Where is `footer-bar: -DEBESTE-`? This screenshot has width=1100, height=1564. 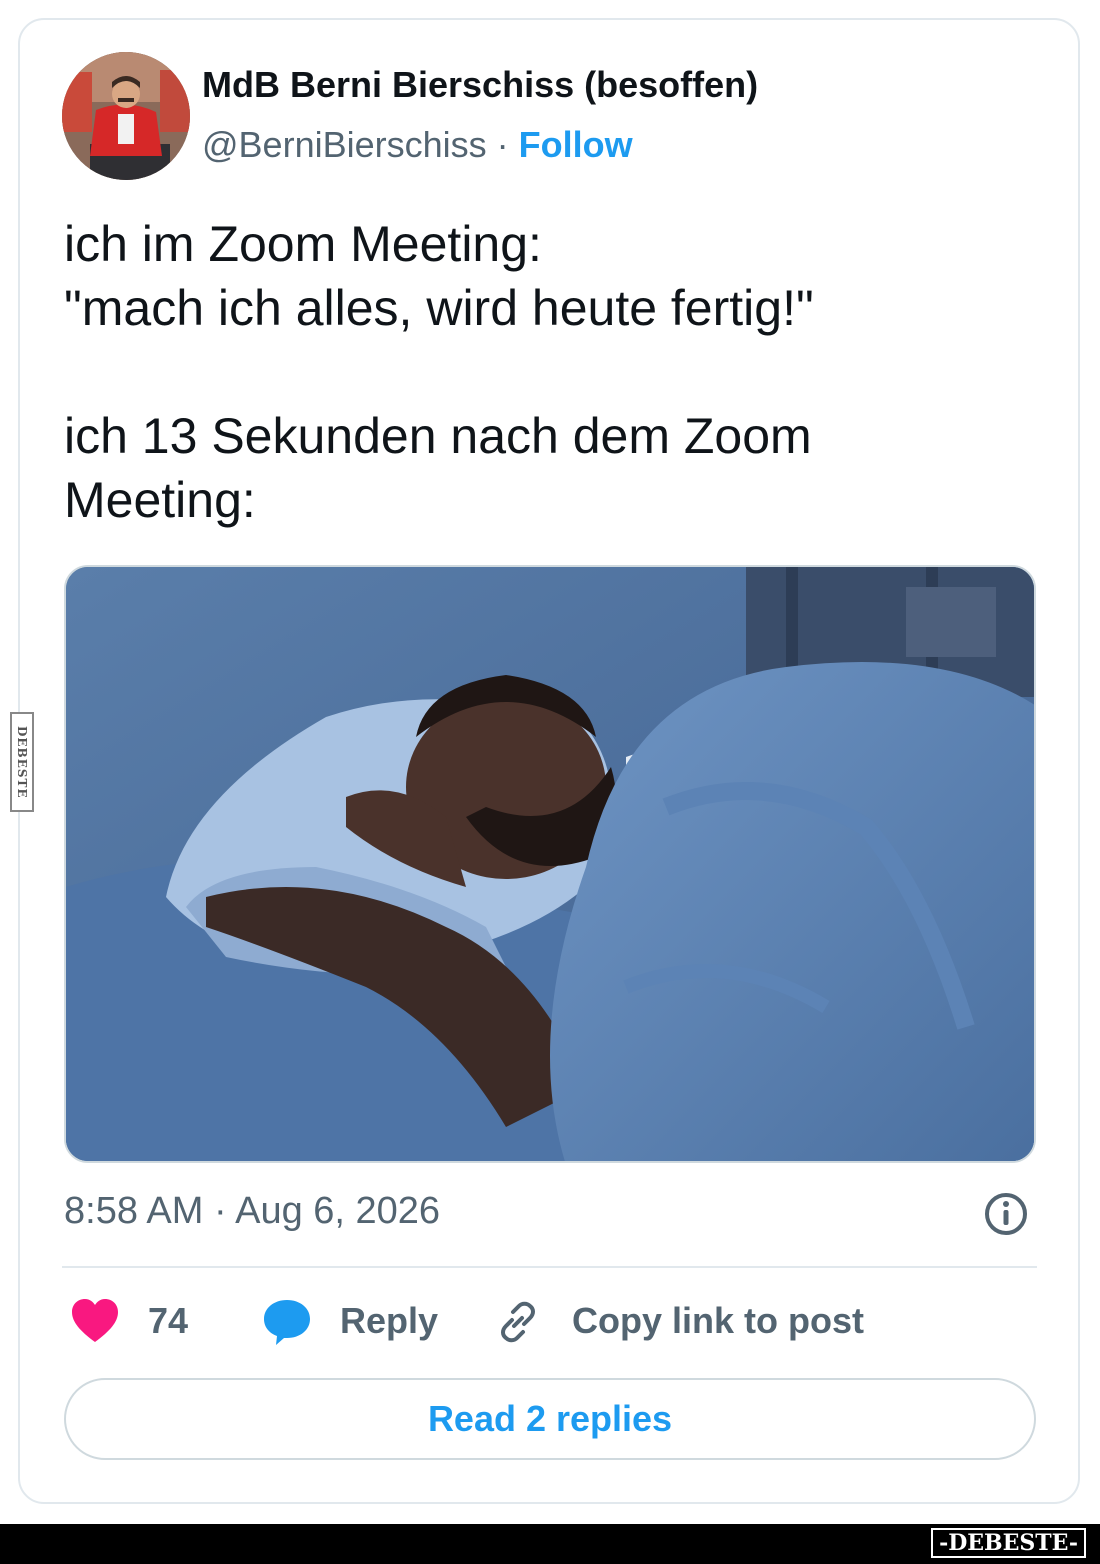 footer-bar: -DEBESTE- is located at coordinates (550, 1544).